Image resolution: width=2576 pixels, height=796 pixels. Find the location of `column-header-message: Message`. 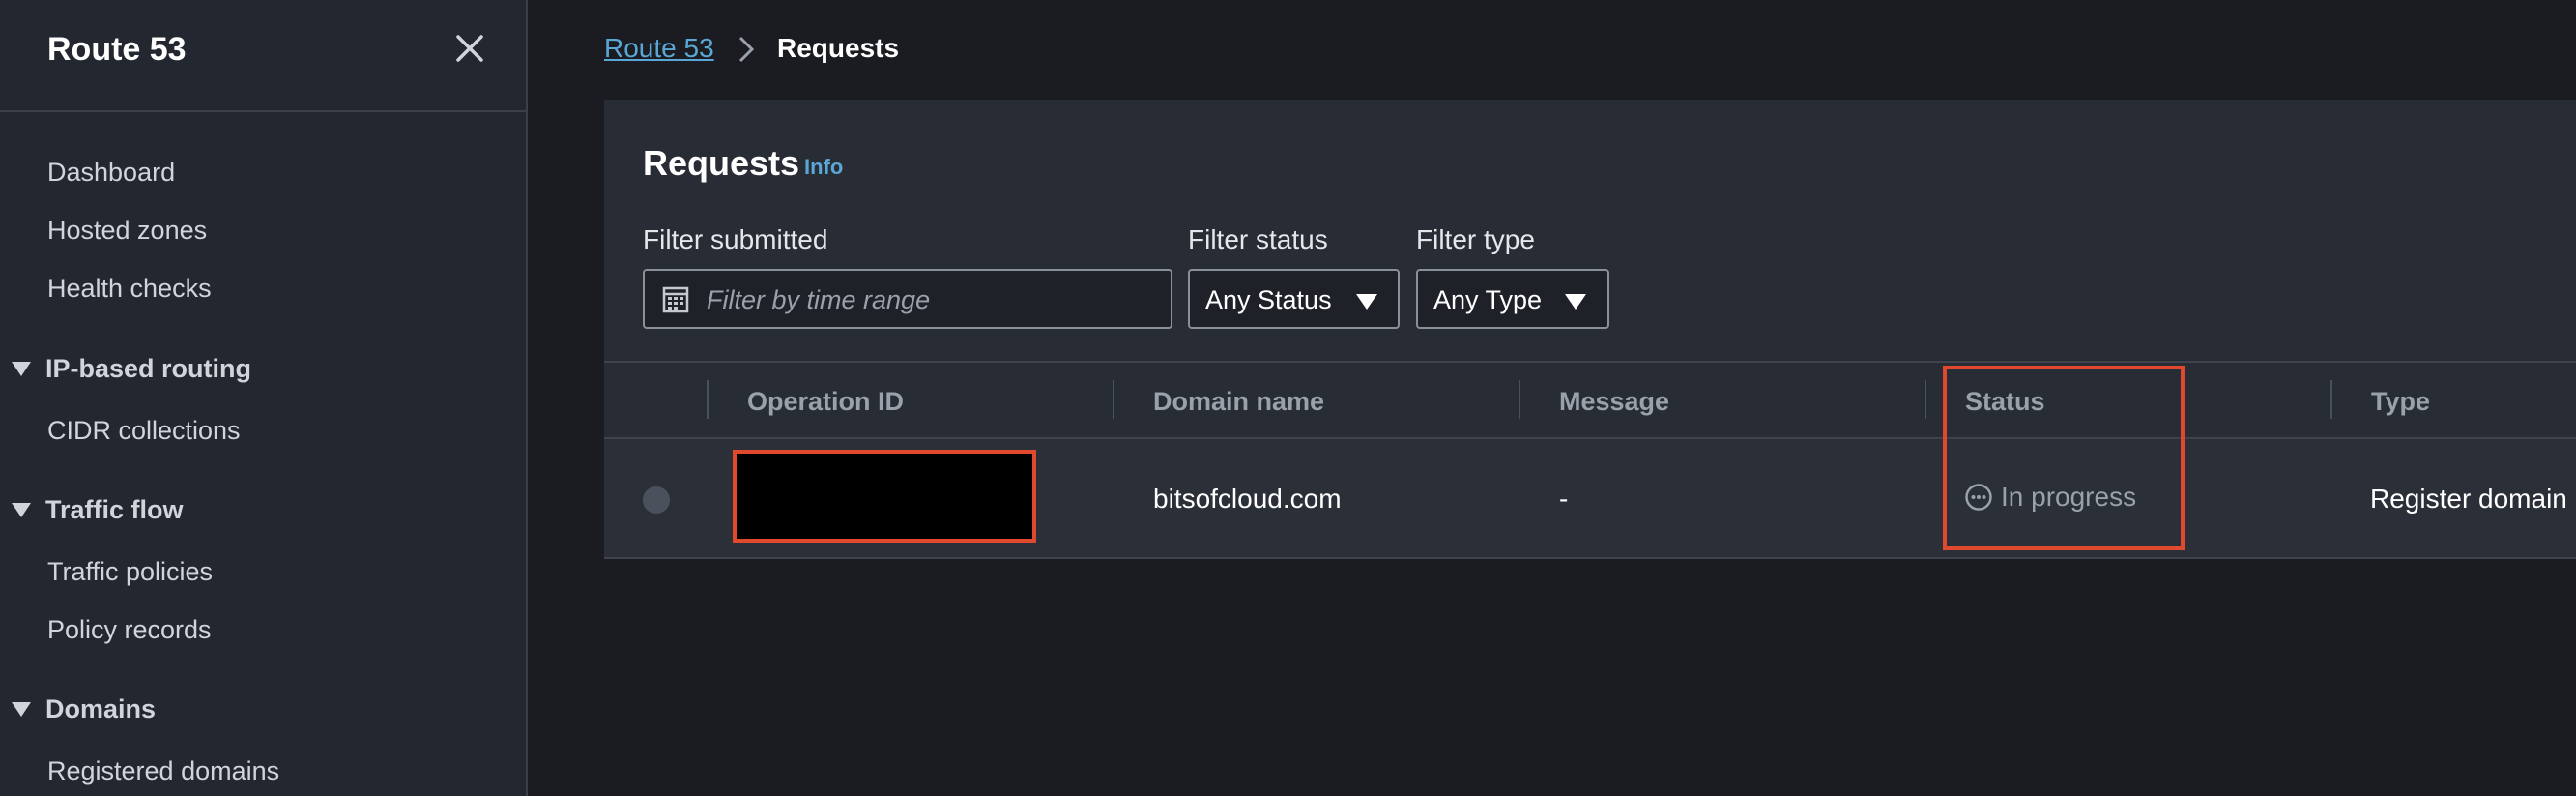

column-header-message: Message is located at coordinates (1614, 402).